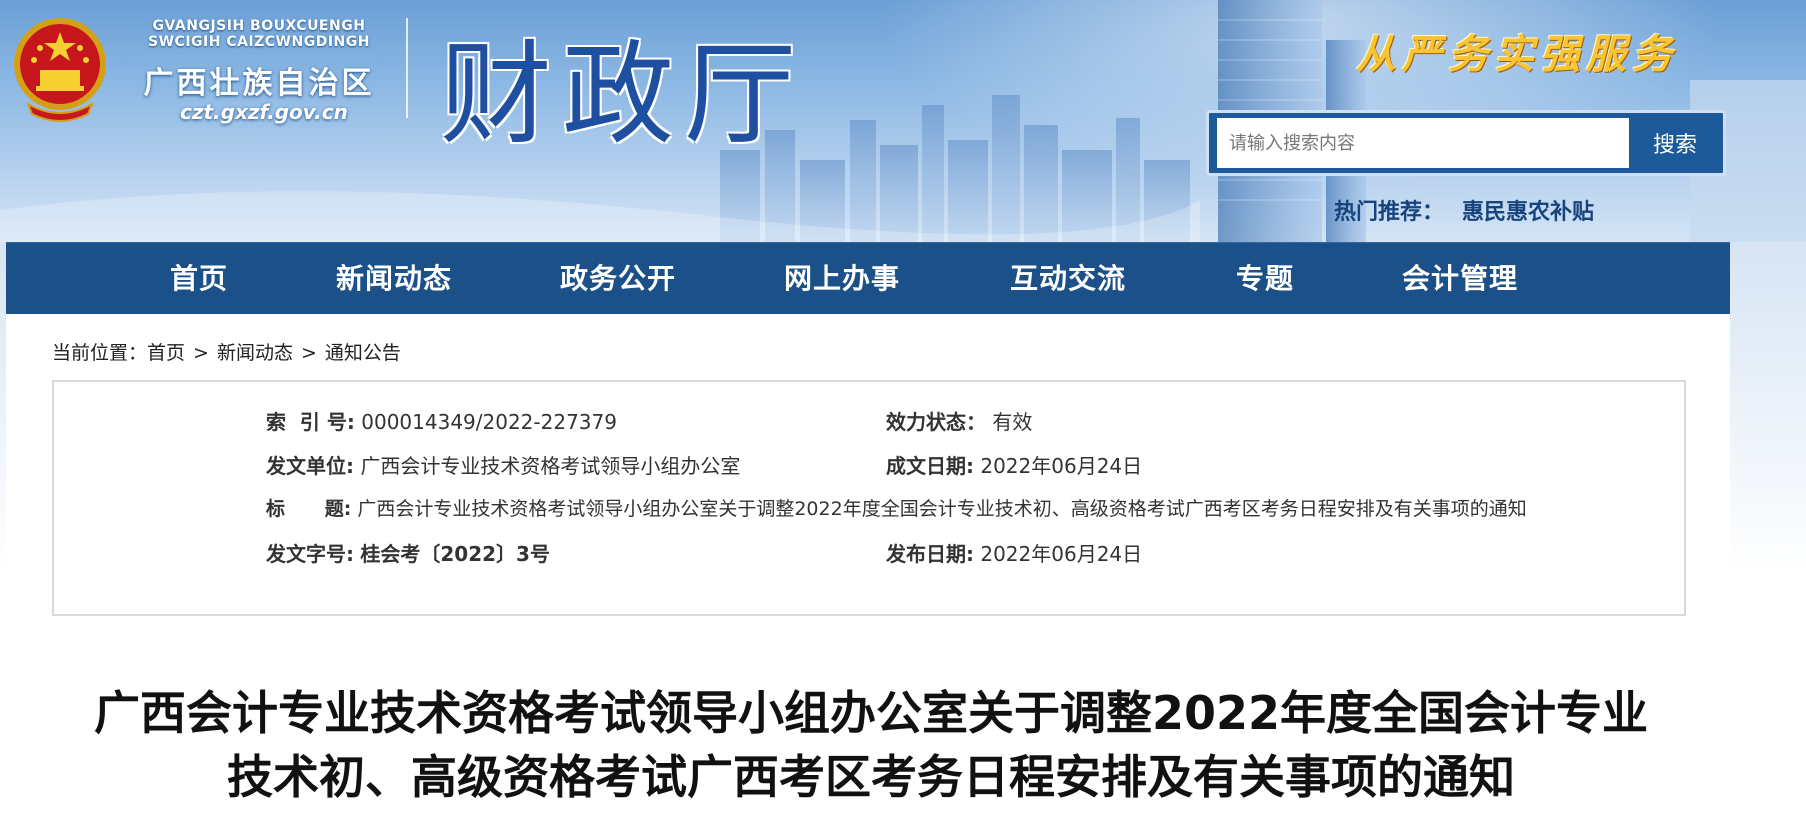  I want to click on index-number-value: 000014349/2022-227379, so click(489, 422).